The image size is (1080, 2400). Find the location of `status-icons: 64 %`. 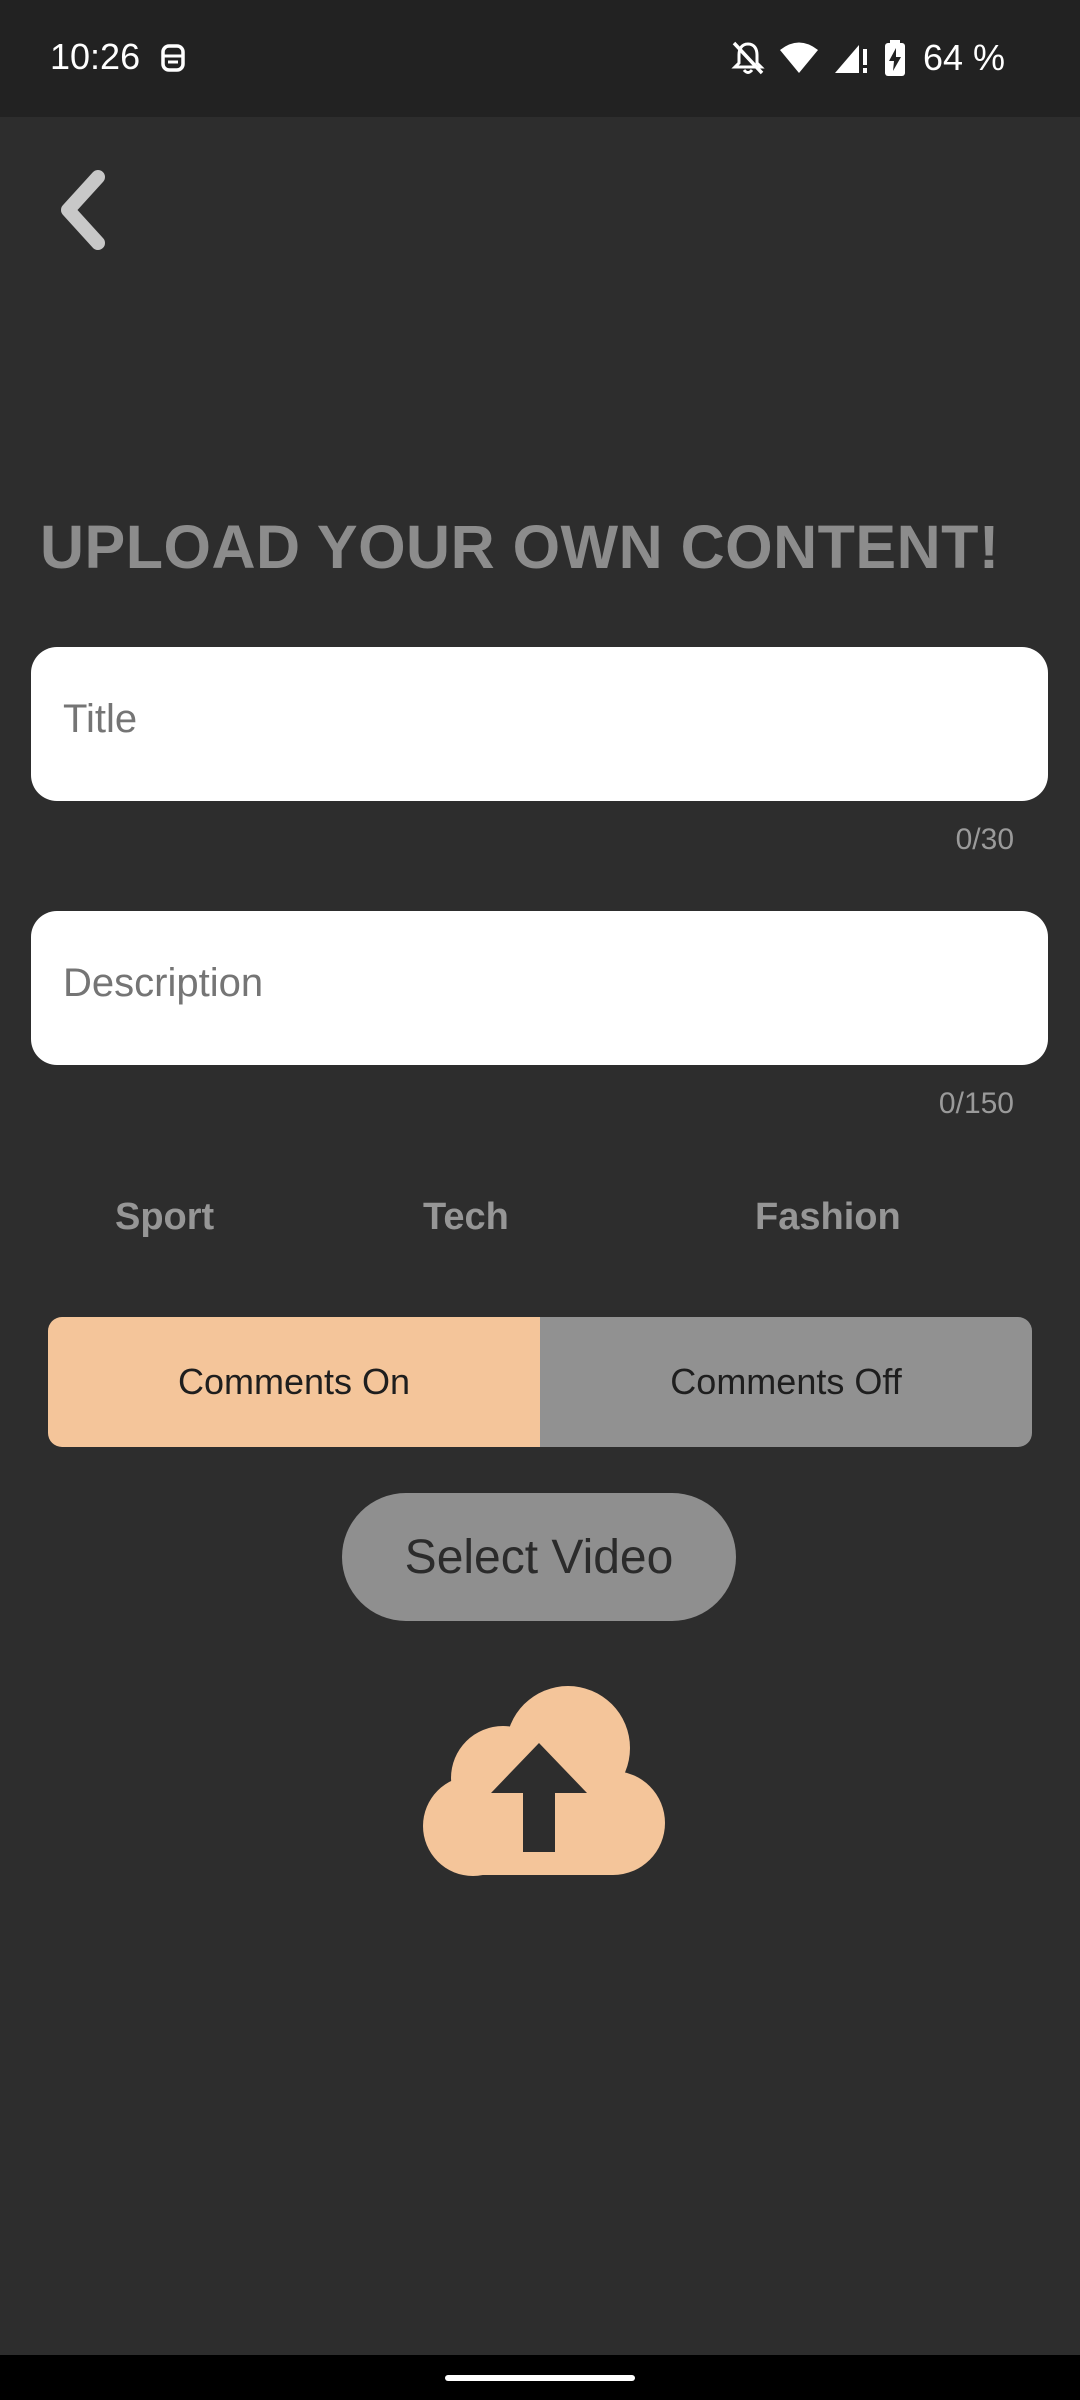

status-icons: 64 % is located at coordinates (868, 58).